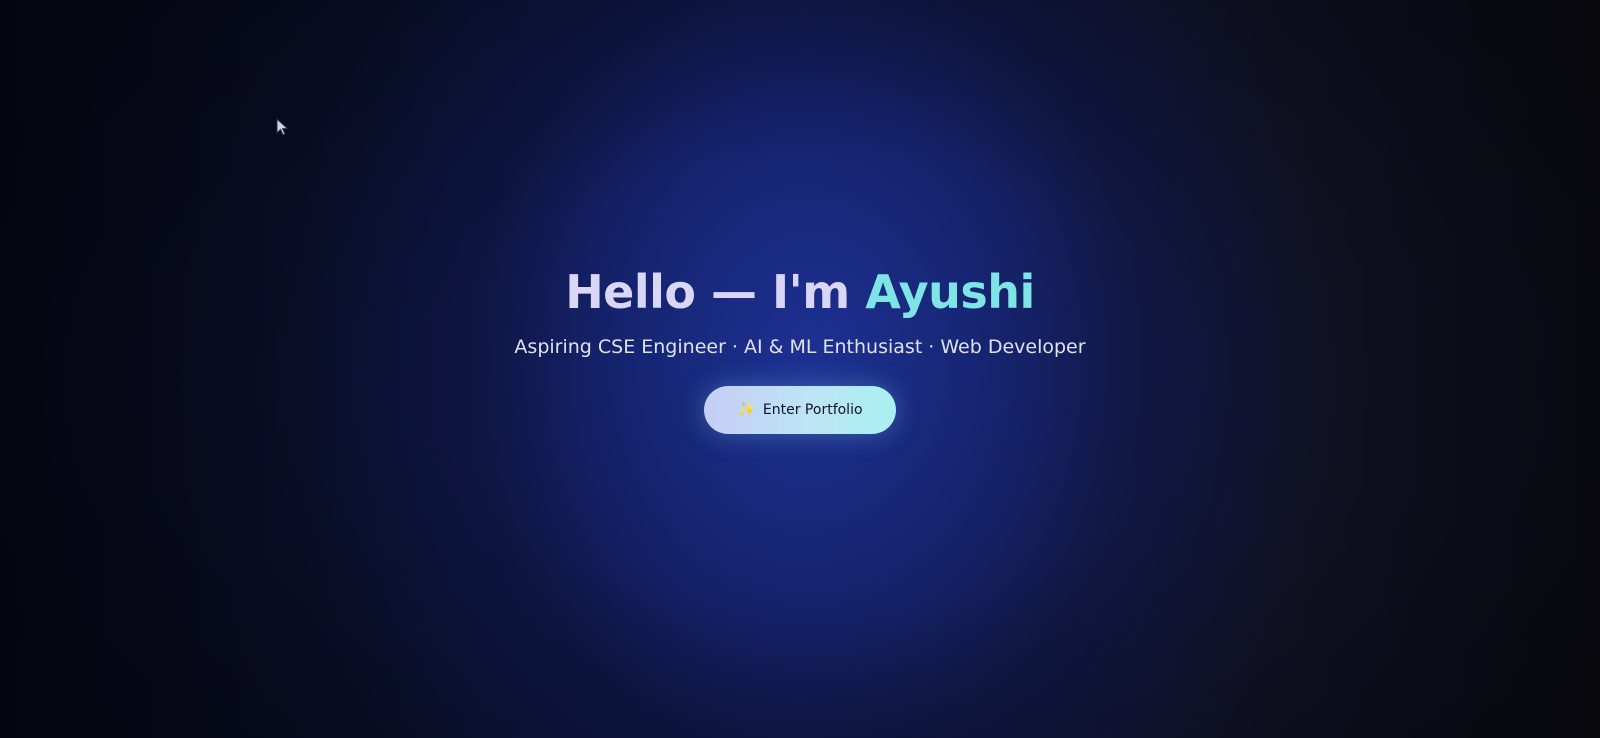 This screenshot has height=738, width=1600. Describe the element at coordinates (812, 410) in the screenshot. I see `enter-portfolio-label: Enter Portfolio` at that location.